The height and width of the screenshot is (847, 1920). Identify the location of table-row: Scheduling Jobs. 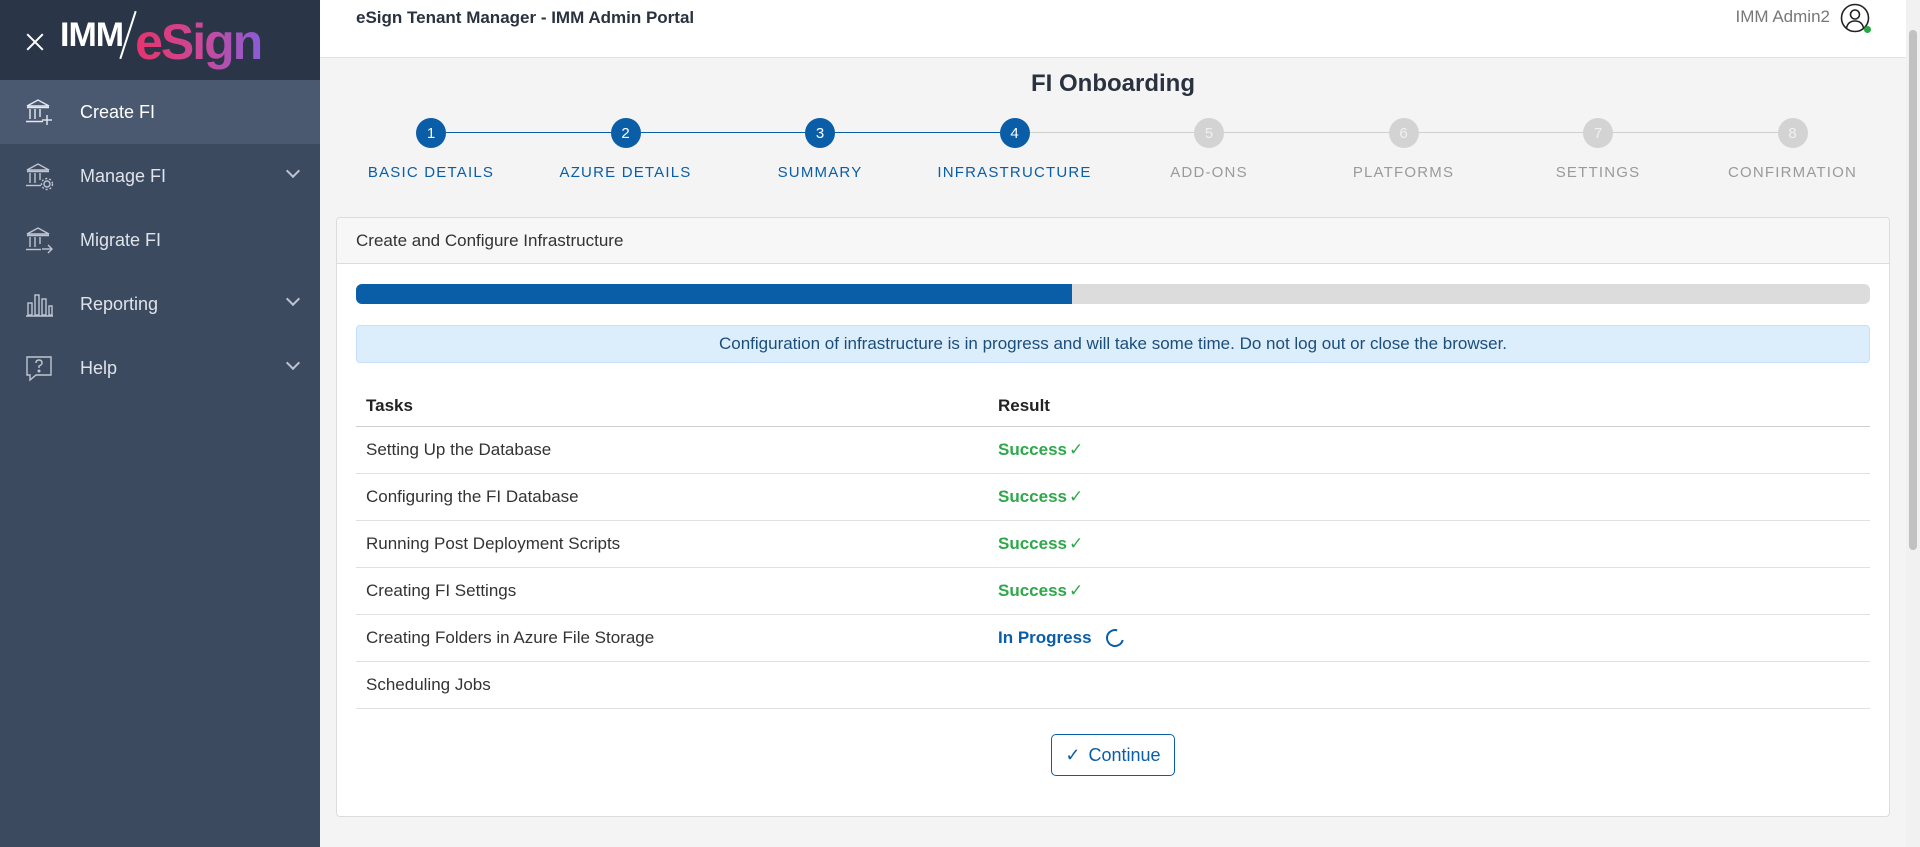
(1113, 685).